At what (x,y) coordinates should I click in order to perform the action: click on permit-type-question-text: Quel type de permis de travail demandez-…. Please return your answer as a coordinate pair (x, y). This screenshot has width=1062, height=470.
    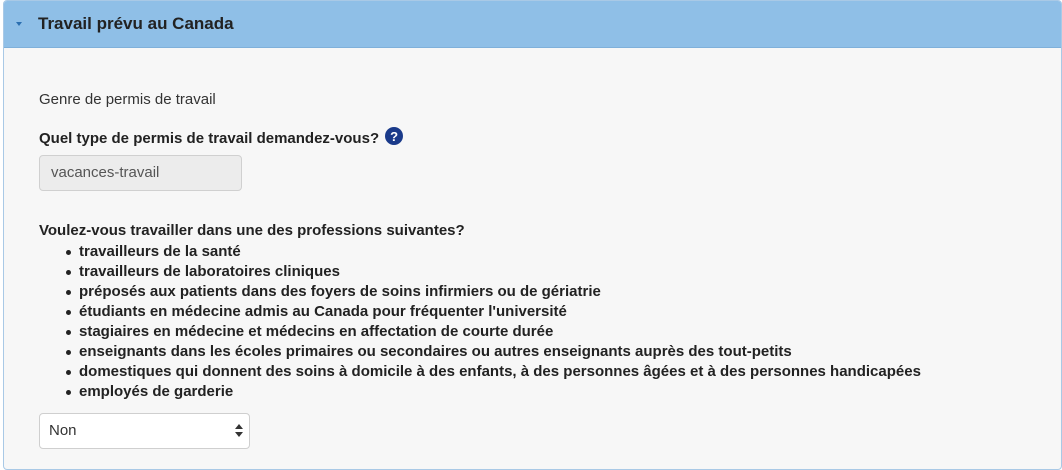
    Looking at the image, I should click on (209, 138).